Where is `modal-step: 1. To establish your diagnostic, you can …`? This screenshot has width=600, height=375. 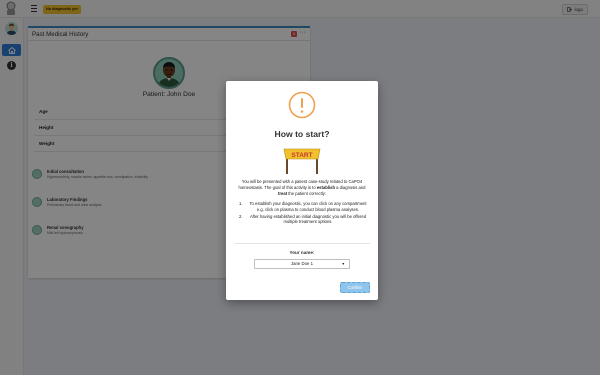 modal-step: 1. To establish your diagnostic, you can … is located at coordinates (303, 206).